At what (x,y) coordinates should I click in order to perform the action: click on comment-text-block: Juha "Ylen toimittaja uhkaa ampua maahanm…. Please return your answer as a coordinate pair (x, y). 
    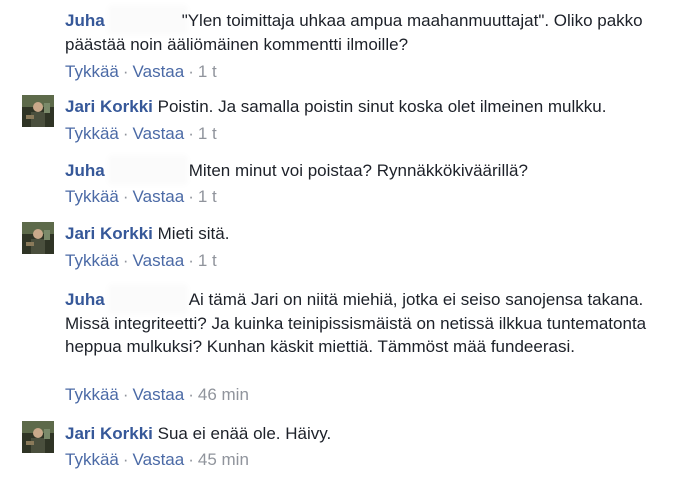
    Looking at the image, I should click on (357, 32).